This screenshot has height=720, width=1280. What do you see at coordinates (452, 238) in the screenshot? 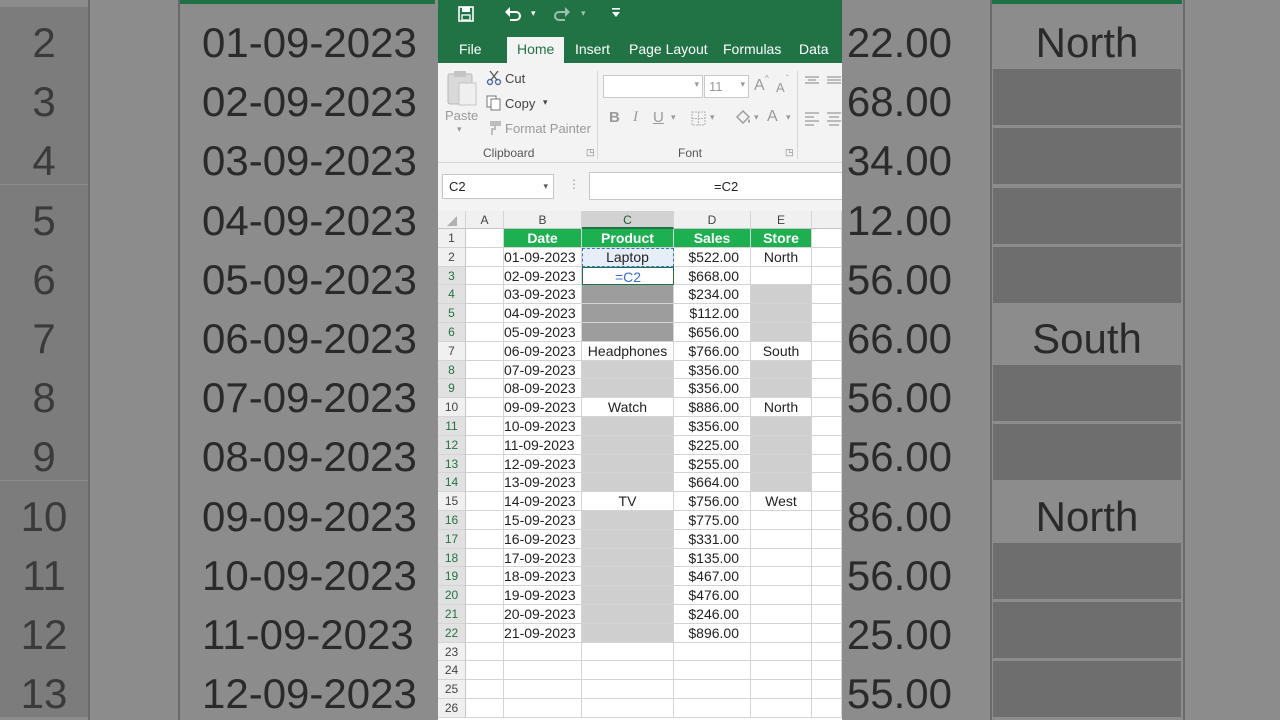
I see `row-header: 1` at bounding box center [452, 238].